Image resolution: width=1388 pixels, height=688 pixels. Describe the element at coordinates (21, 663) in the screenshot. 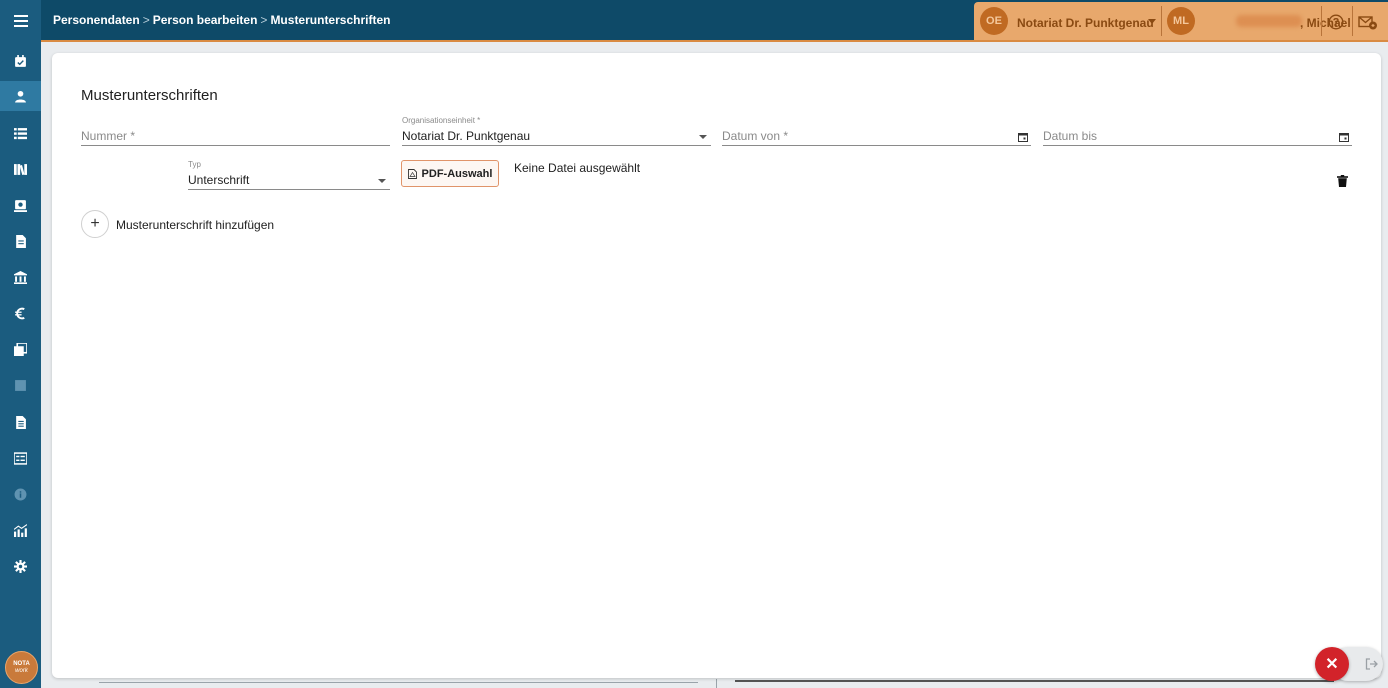

I see `logo-text-top: NOTA` at that location.